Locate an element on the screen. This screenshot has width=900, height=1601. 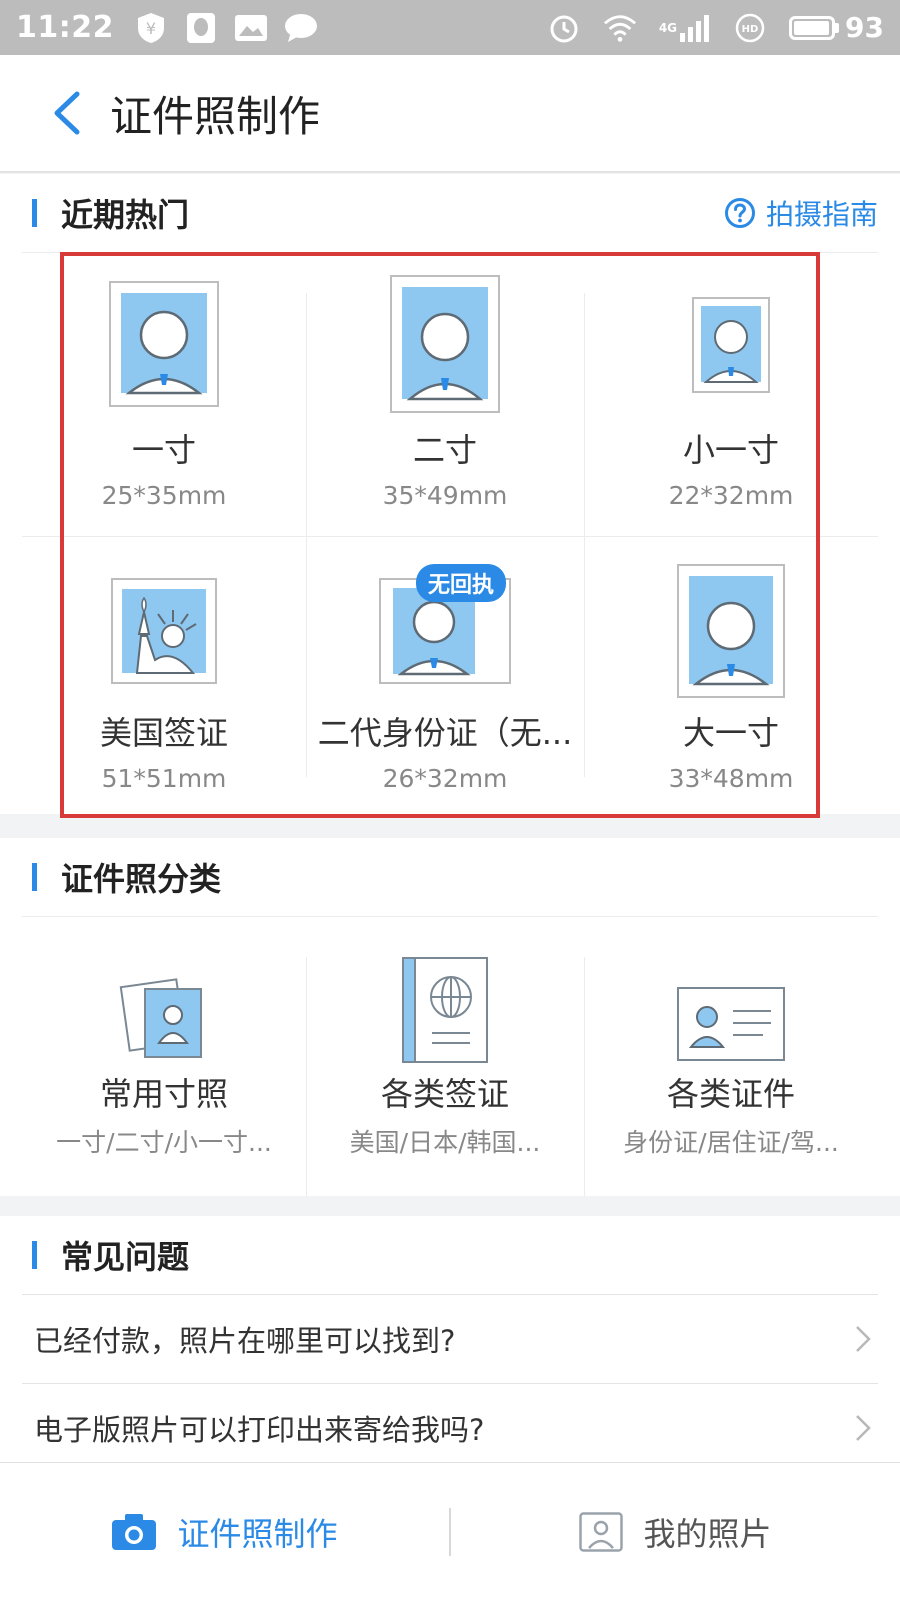
photo-size-id-card: 无回执 二代身份证（无... 26*32mm is located at coordinates (445, 674).